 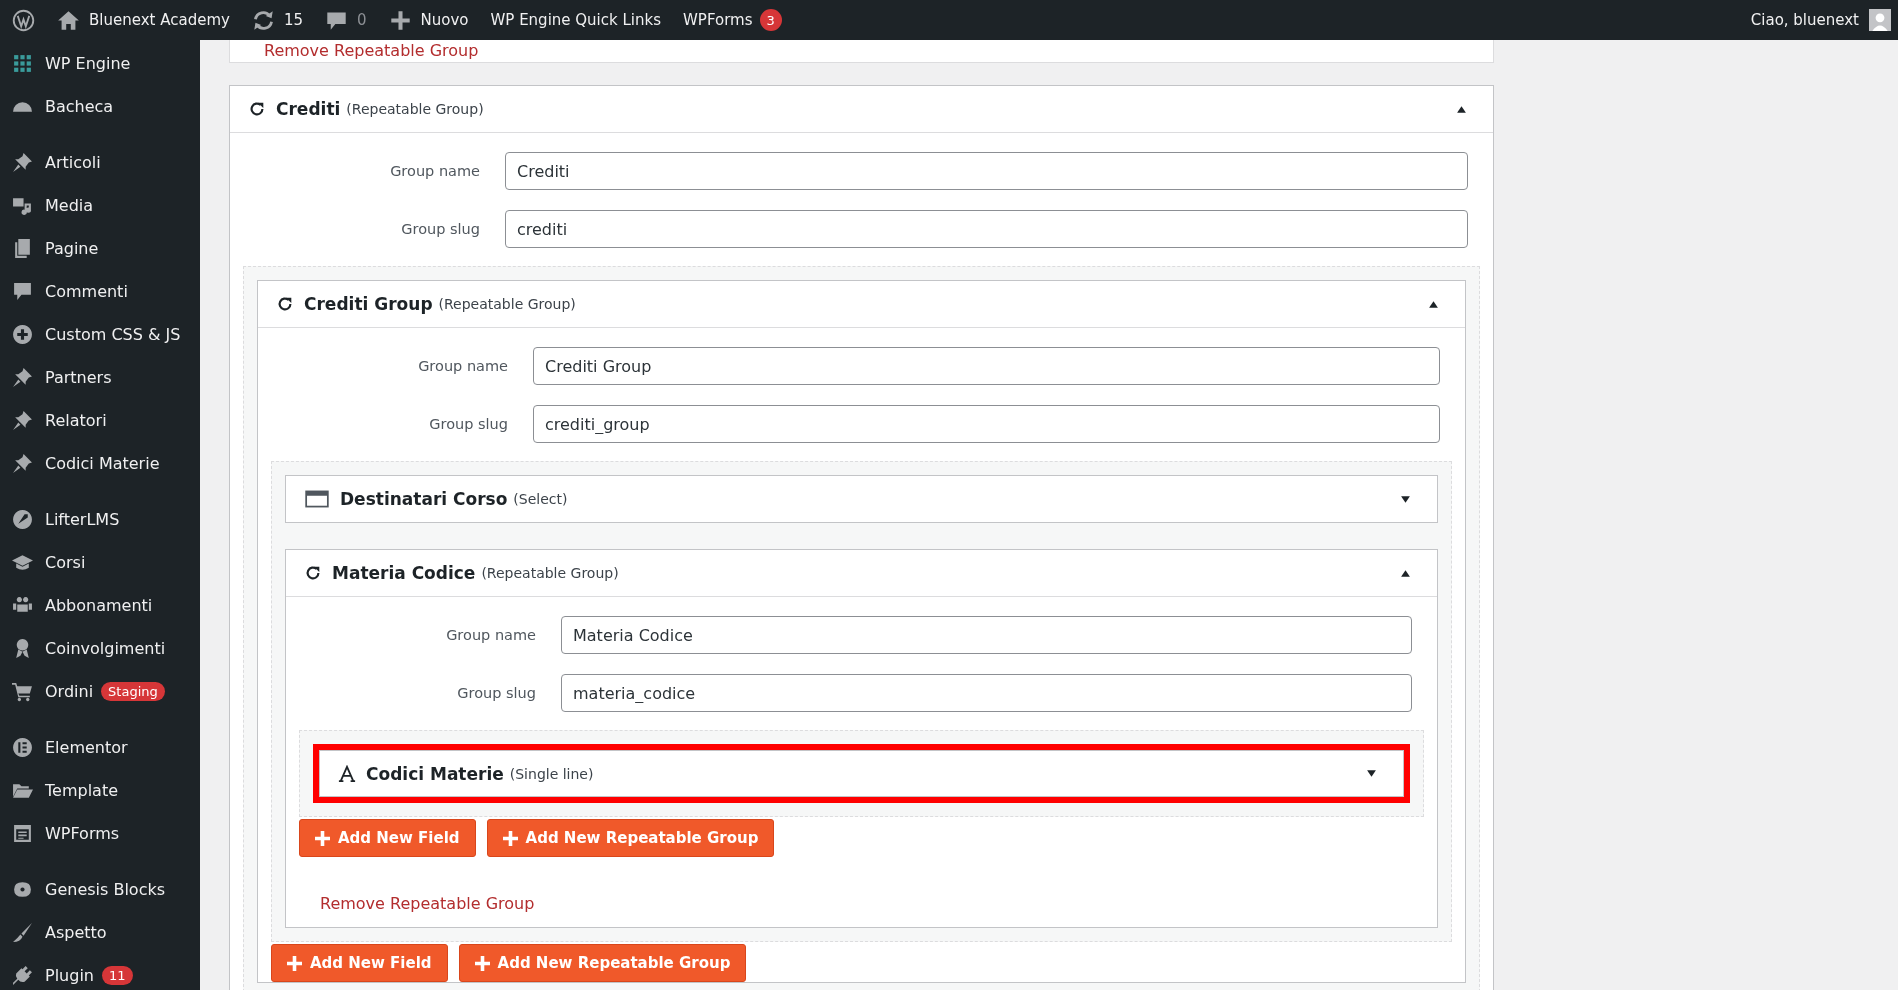 I want to click on form-icon, so click(x=22, y=833).